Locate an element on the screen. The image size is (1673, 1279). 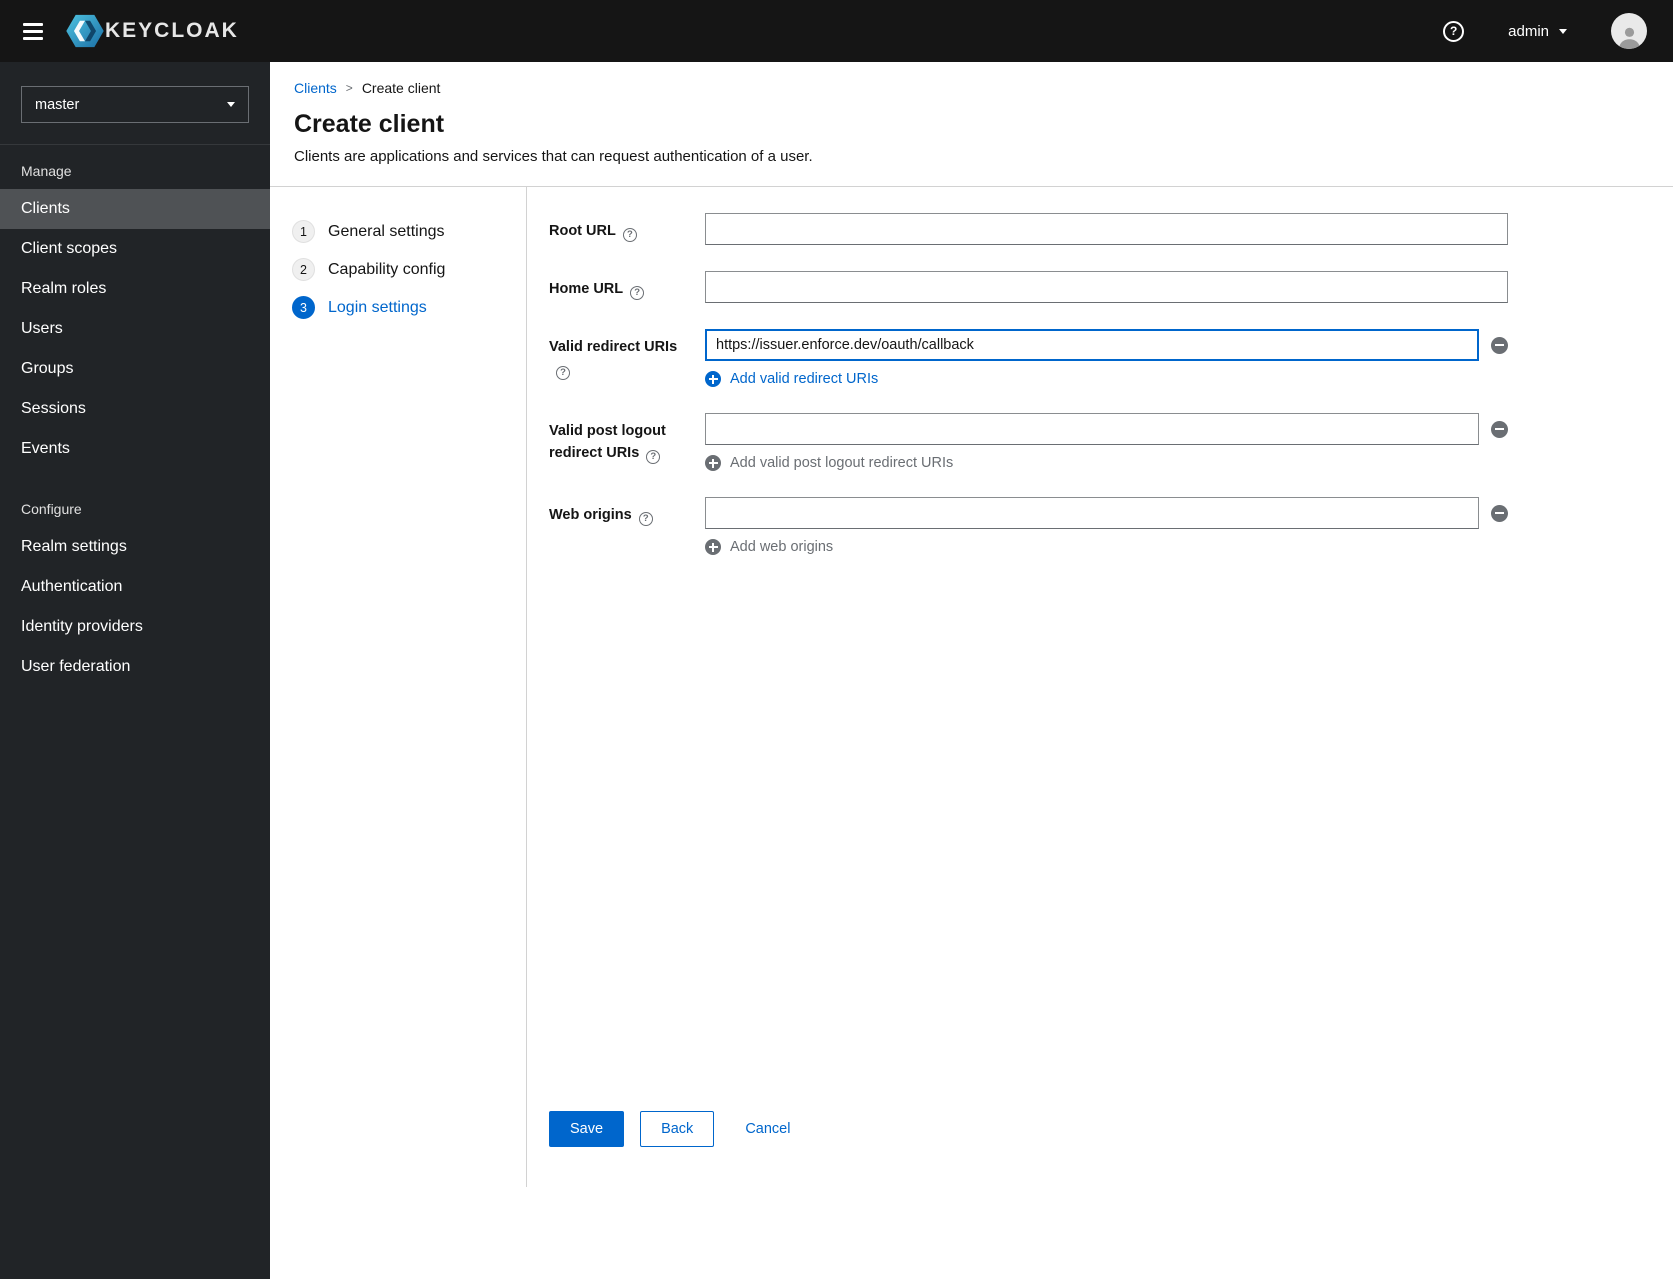
masthead: KEYCLOAK ? admin is located at coordinates (836, 31).